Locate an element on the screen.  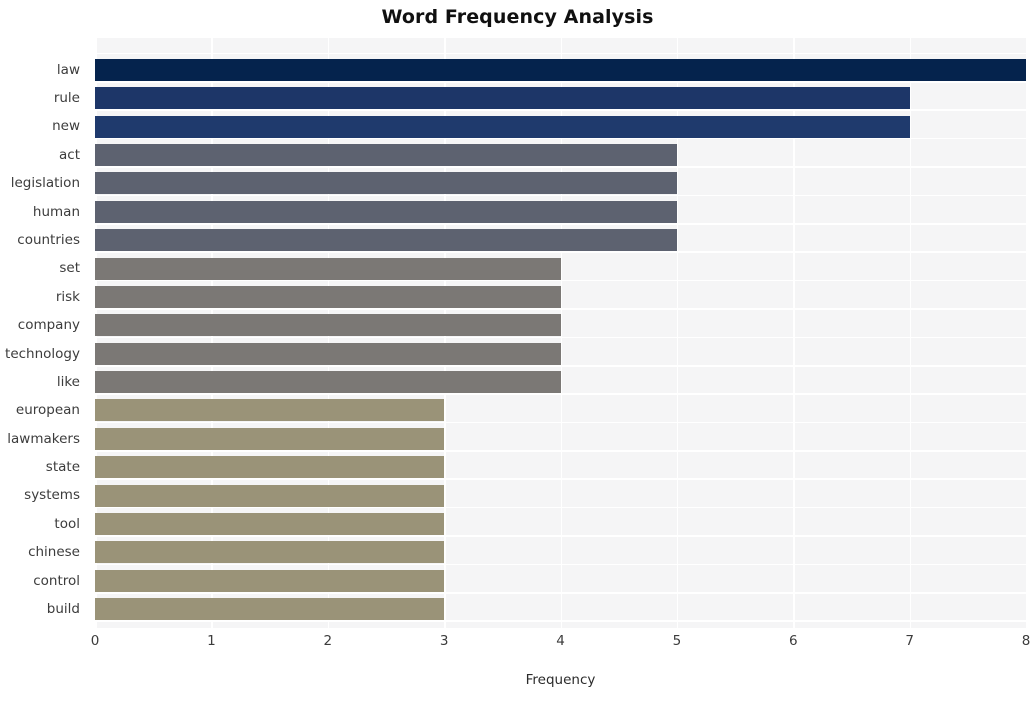
x-tick-label: 6 is located at coordinates (793, 641).